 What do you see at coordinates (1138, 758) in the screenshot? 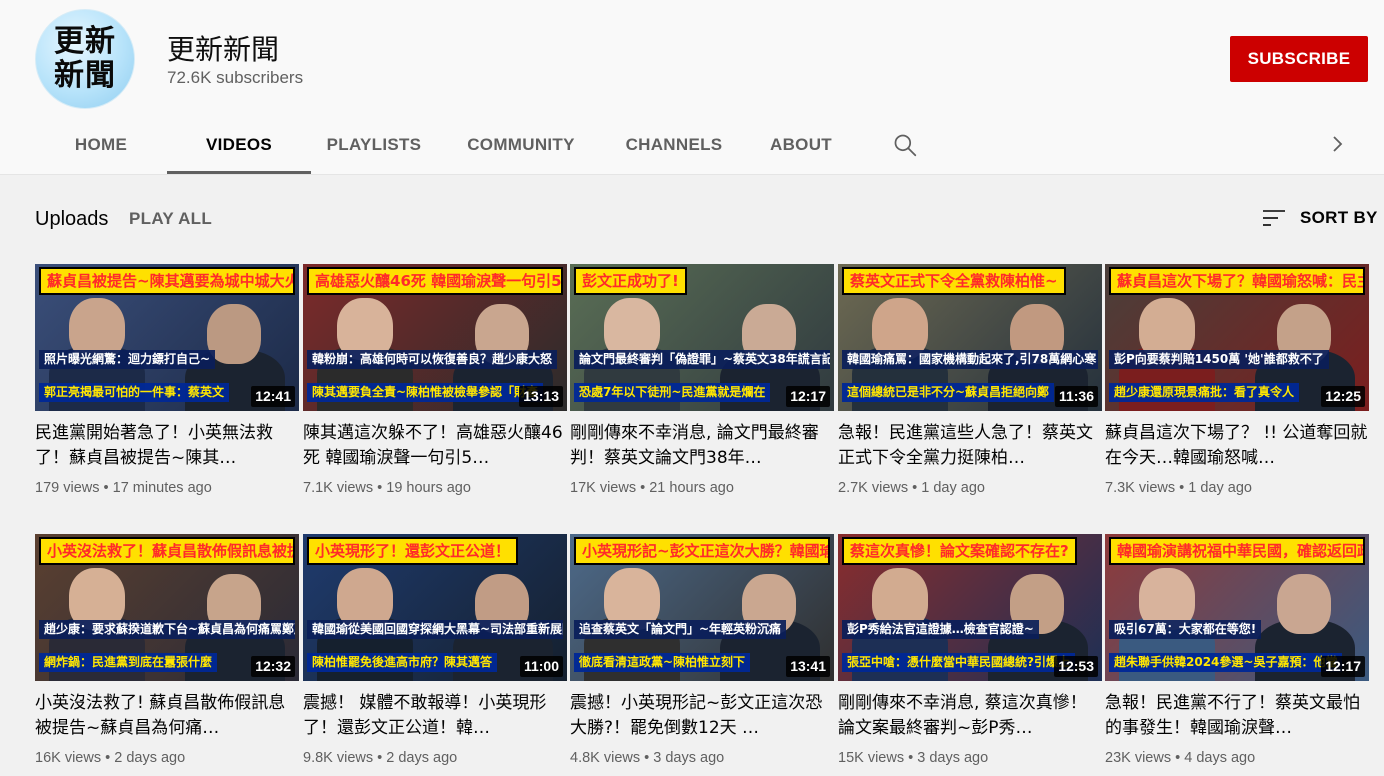
I see `view-count: 23K views` at bounding box center [1138, 758].